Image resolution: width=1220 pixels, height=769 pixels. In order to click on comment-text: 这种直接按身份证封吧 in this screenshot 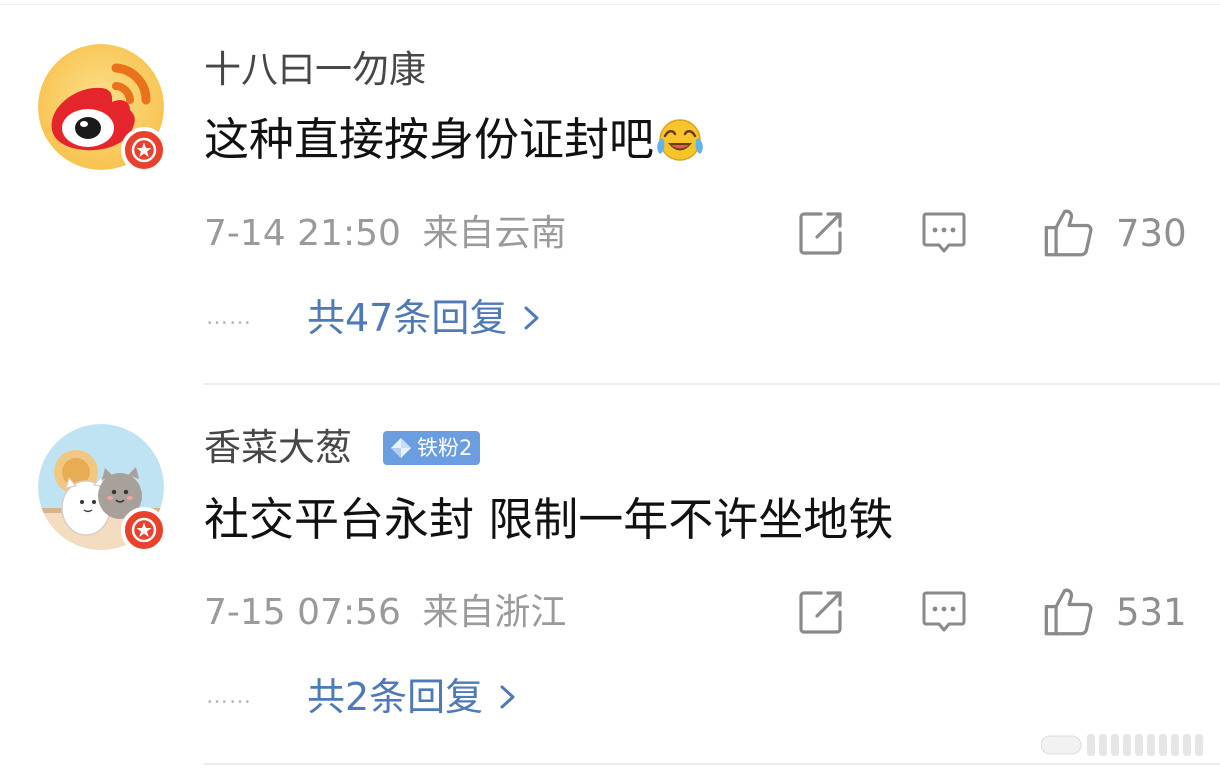, I will do `click(454, 140)`.